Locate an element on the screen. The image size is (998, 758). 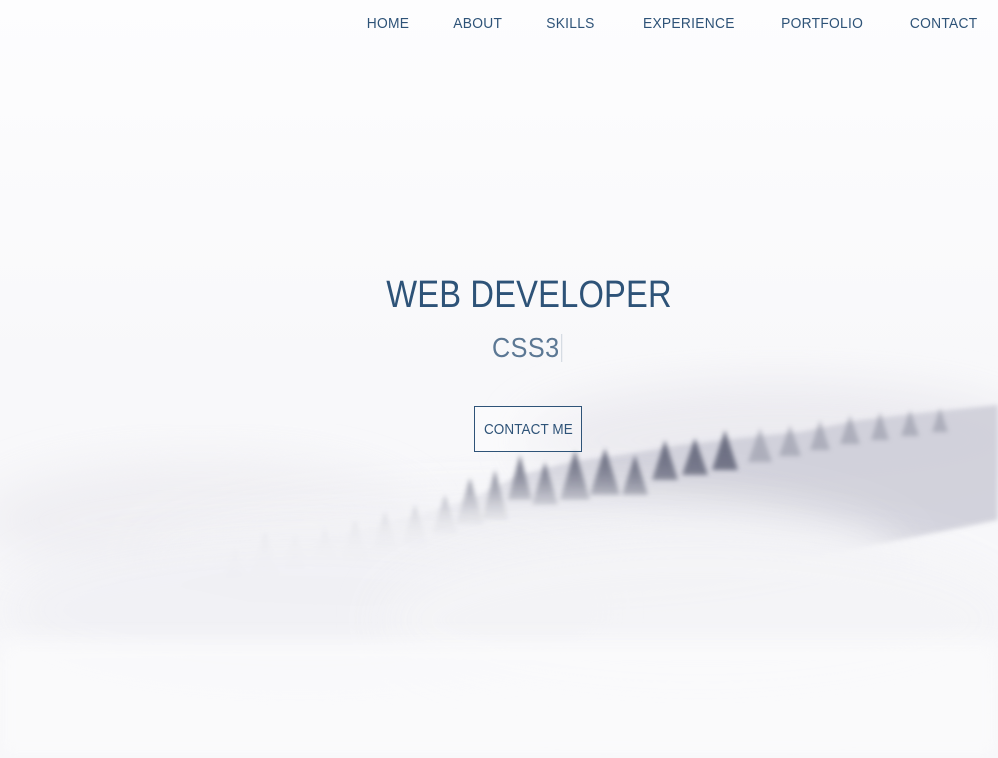
contact-me-label: CONTACT ME is located at coordinates (528, 429).